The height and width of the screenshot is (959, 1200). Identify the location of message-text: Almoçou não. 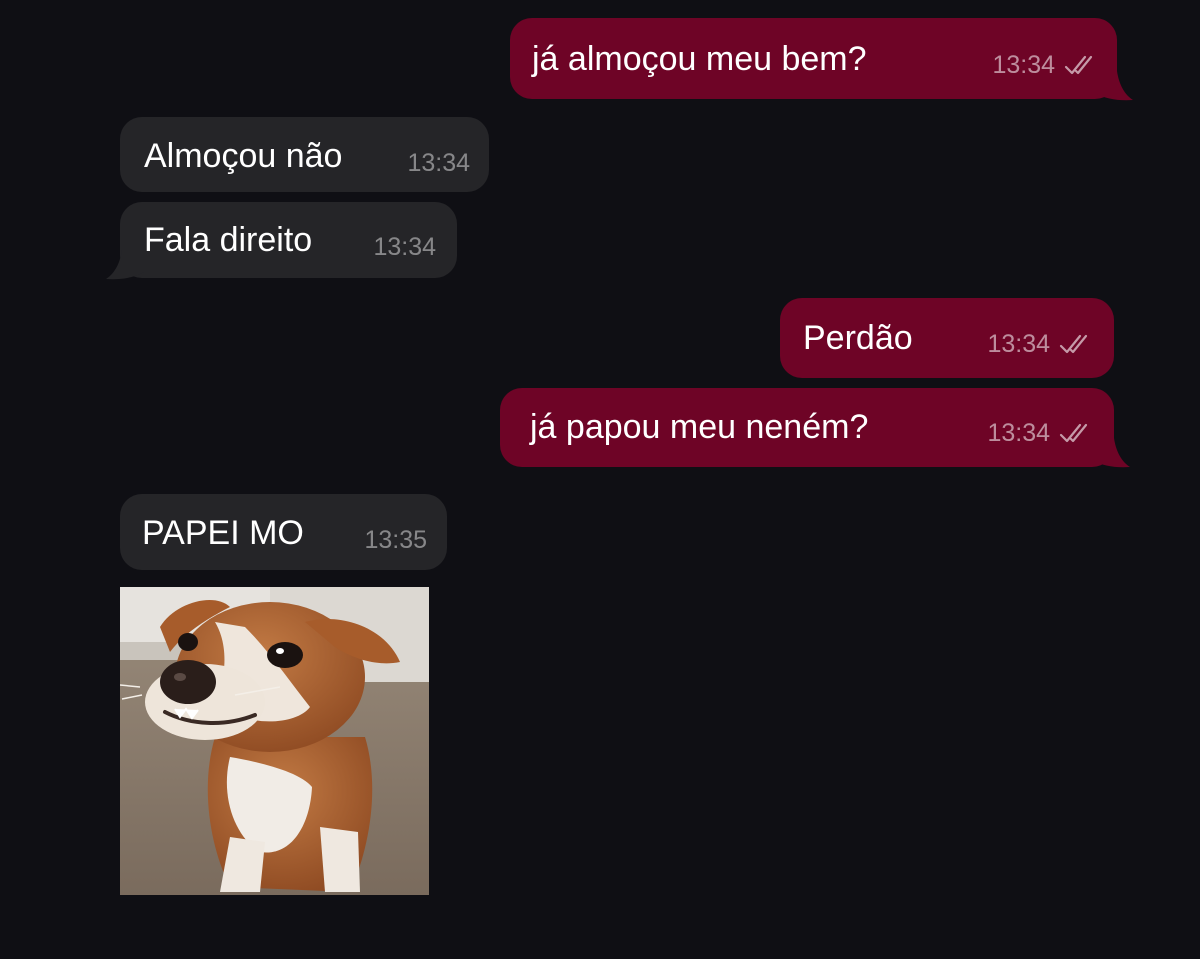
(243, 156).